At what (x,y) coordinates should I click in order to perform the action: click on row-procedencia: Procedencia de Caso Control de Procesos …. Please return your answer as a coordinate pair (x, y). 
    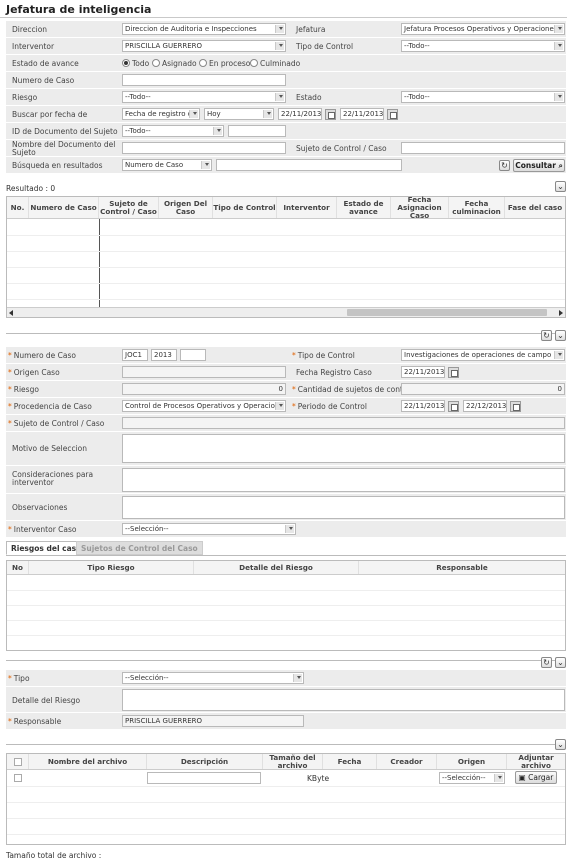
    Looking at the image, I should click on (286, 406).